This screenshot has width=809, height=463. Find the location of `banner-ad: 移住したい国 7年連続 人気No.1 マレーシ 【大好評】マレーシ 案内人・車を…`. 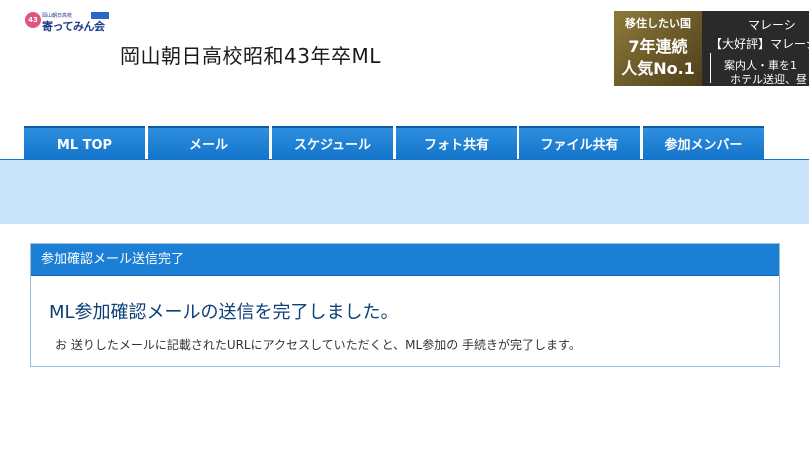

banner-ad: 移住したい国 7年連続 人気No.1 マレーシ 【大好評】マレーシ 案内人・車を… is located at coordinates (711, 48).